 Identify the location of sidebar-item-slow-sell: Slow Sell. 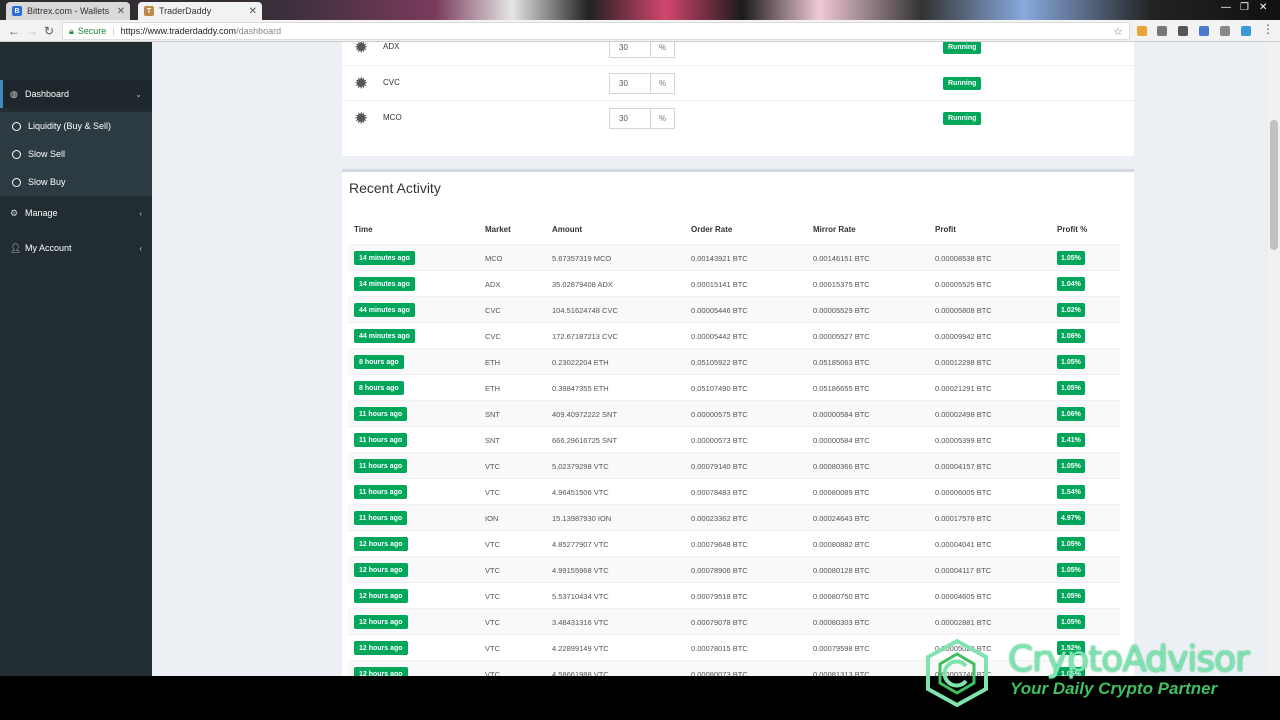
(76, 154).